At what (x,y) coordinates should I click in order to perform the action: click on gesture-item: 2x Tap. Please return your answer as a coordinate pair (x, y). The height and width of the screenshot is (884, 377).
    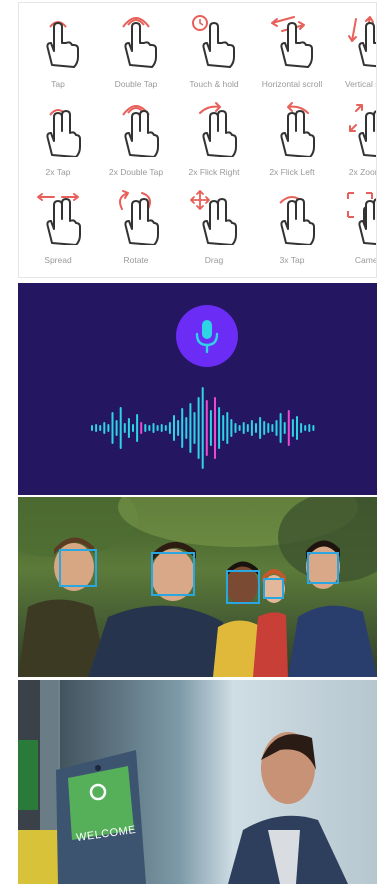
    Looking at the image, I should click on (58, 140).